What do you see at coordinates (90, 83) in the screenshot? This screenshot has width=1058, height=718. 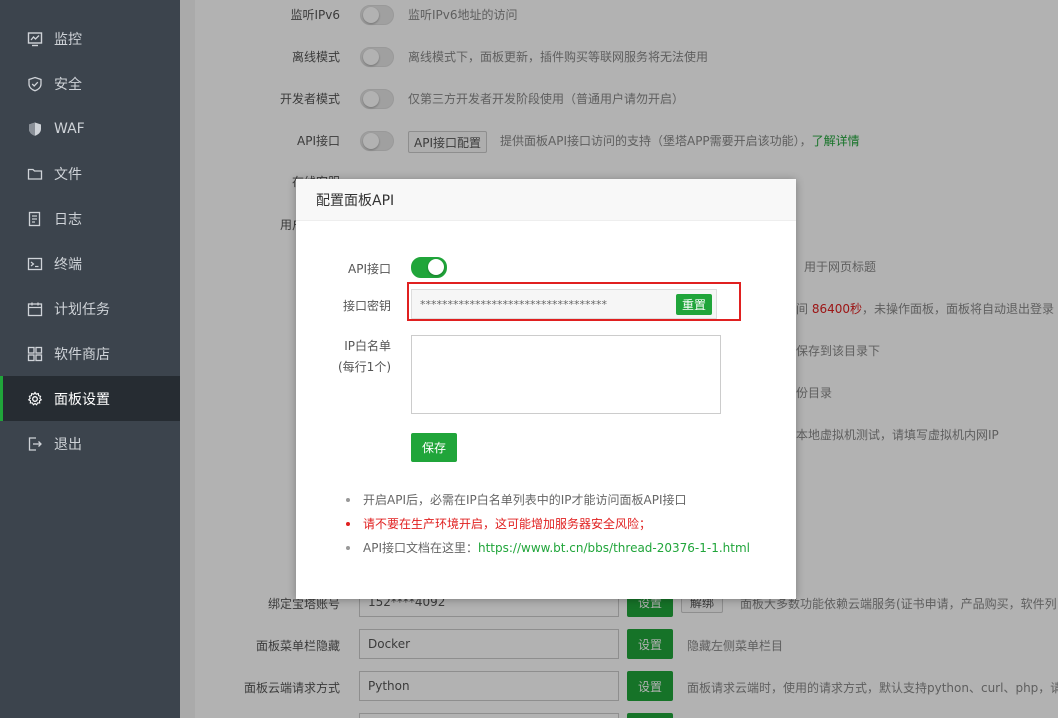 I see `sidebar-item-security: 安全` at bounding box center [90, 83].